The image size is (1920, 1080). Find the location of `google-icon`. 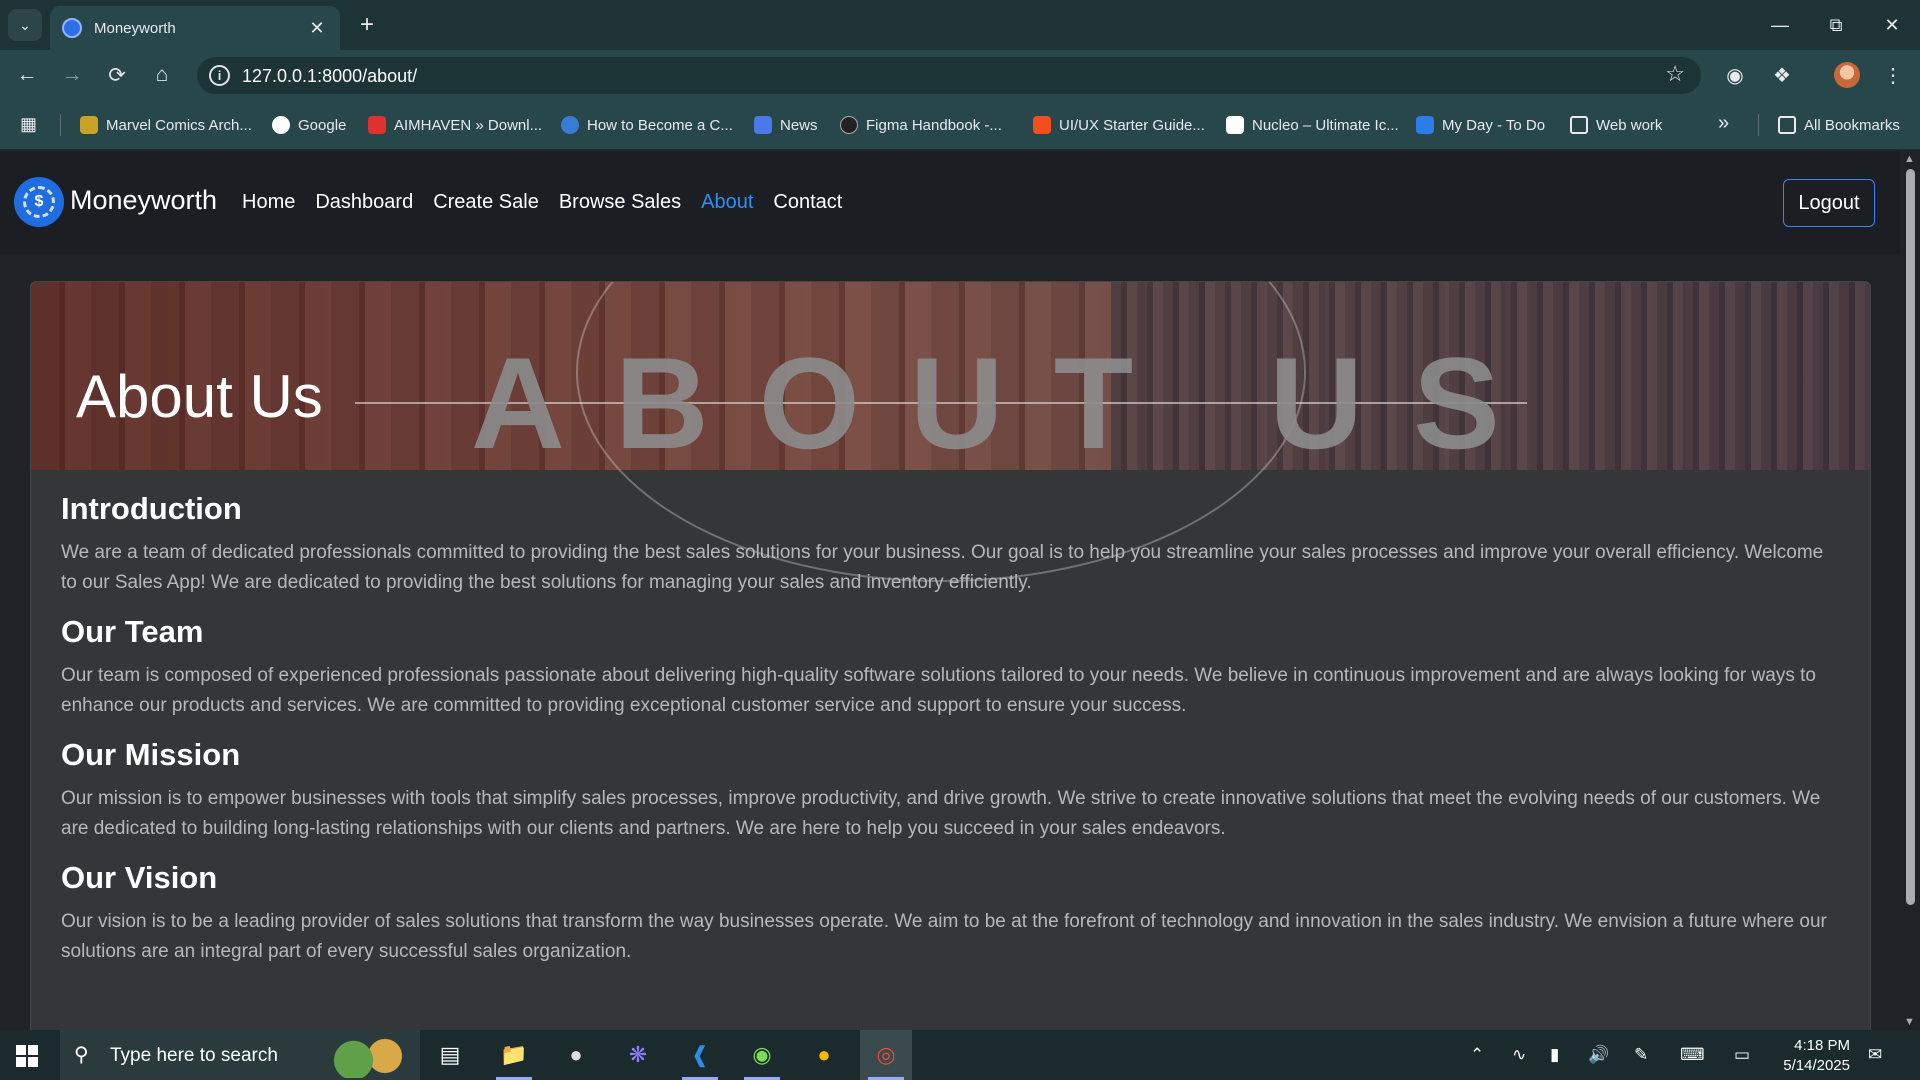

google-icon is located at coordinates (281, 125).